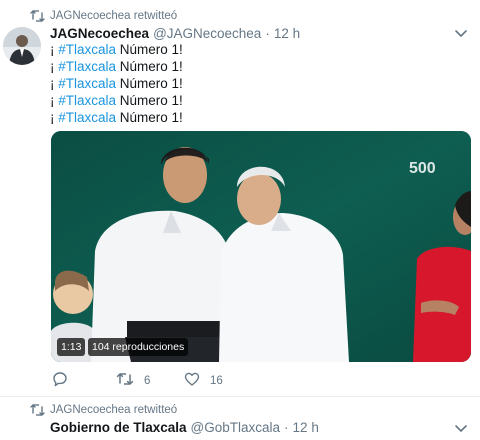  I want to click on reply-icon, so click(60, 381).